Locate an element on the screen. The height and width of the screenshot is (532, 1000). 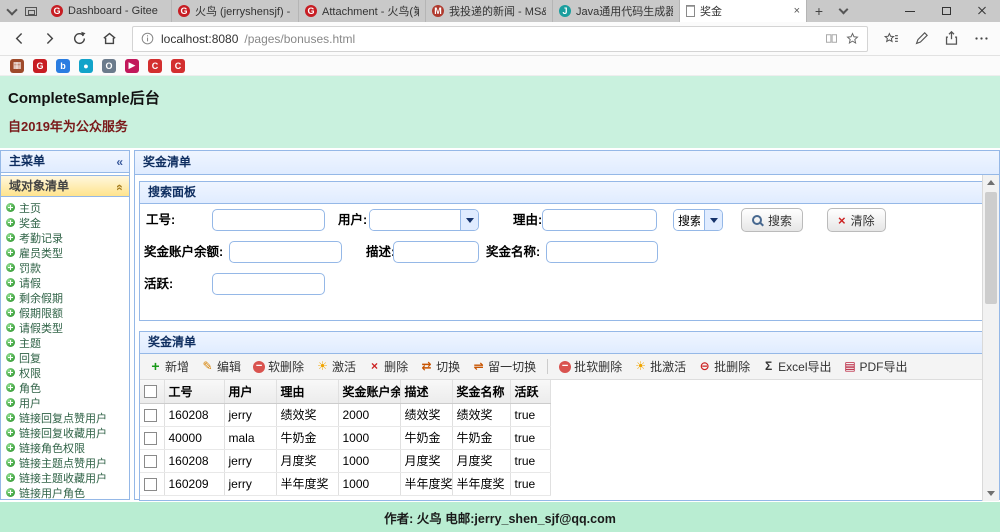
desc-input is located at coordinates (436, 252).